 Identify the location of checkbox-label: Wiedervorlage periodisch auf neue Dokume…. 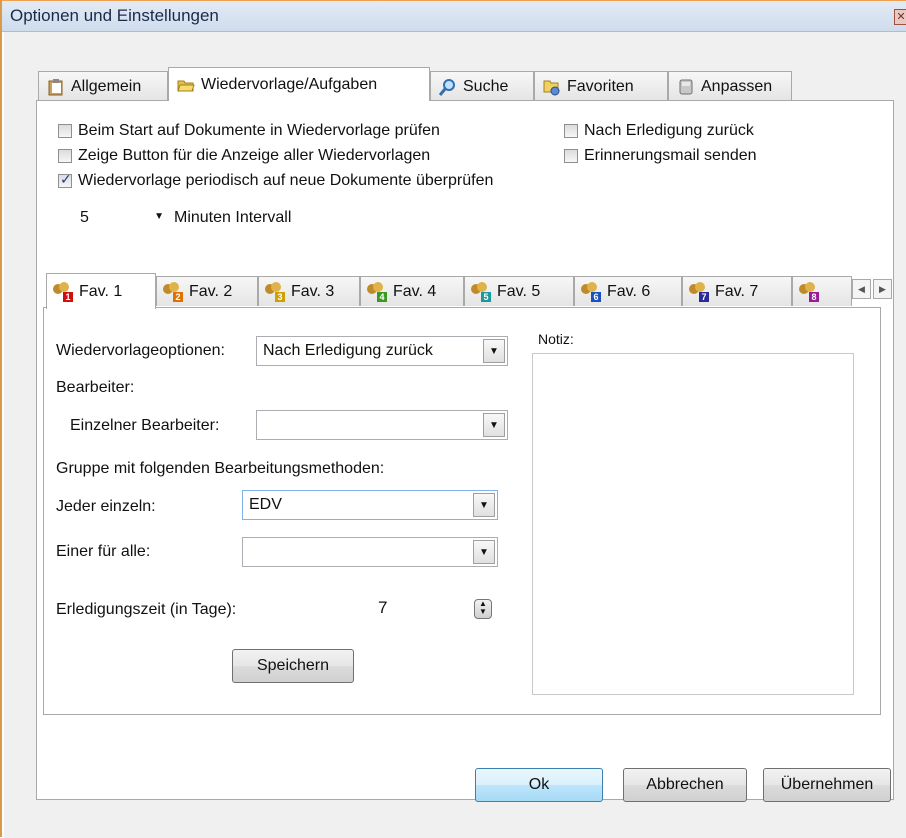
(286, 180).